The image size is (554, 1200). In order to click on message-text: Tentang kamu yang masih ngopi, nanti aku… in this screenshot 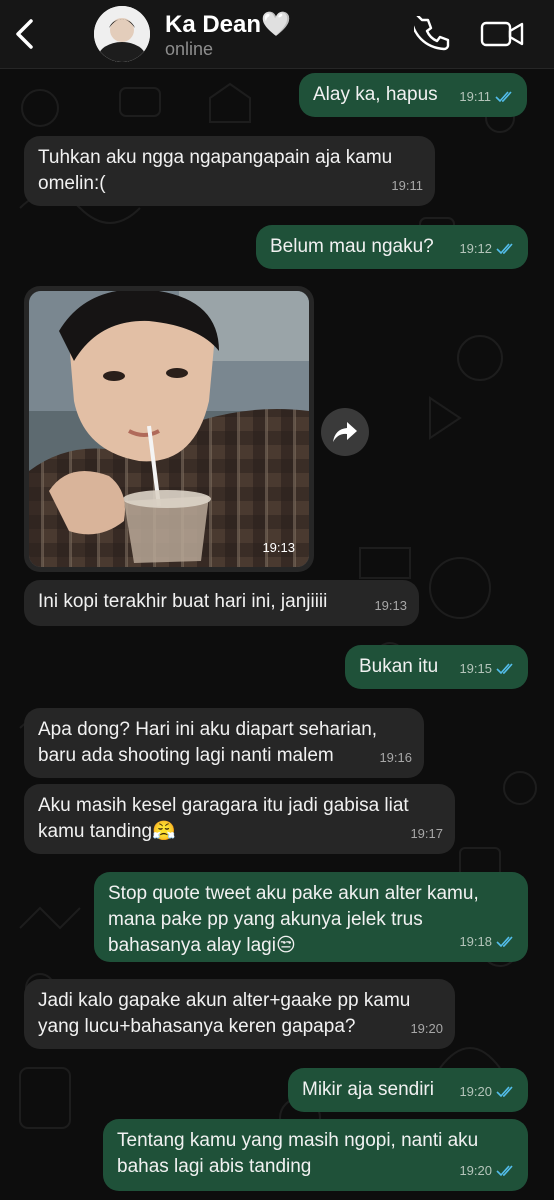, I will do `click(298, 1153)`.